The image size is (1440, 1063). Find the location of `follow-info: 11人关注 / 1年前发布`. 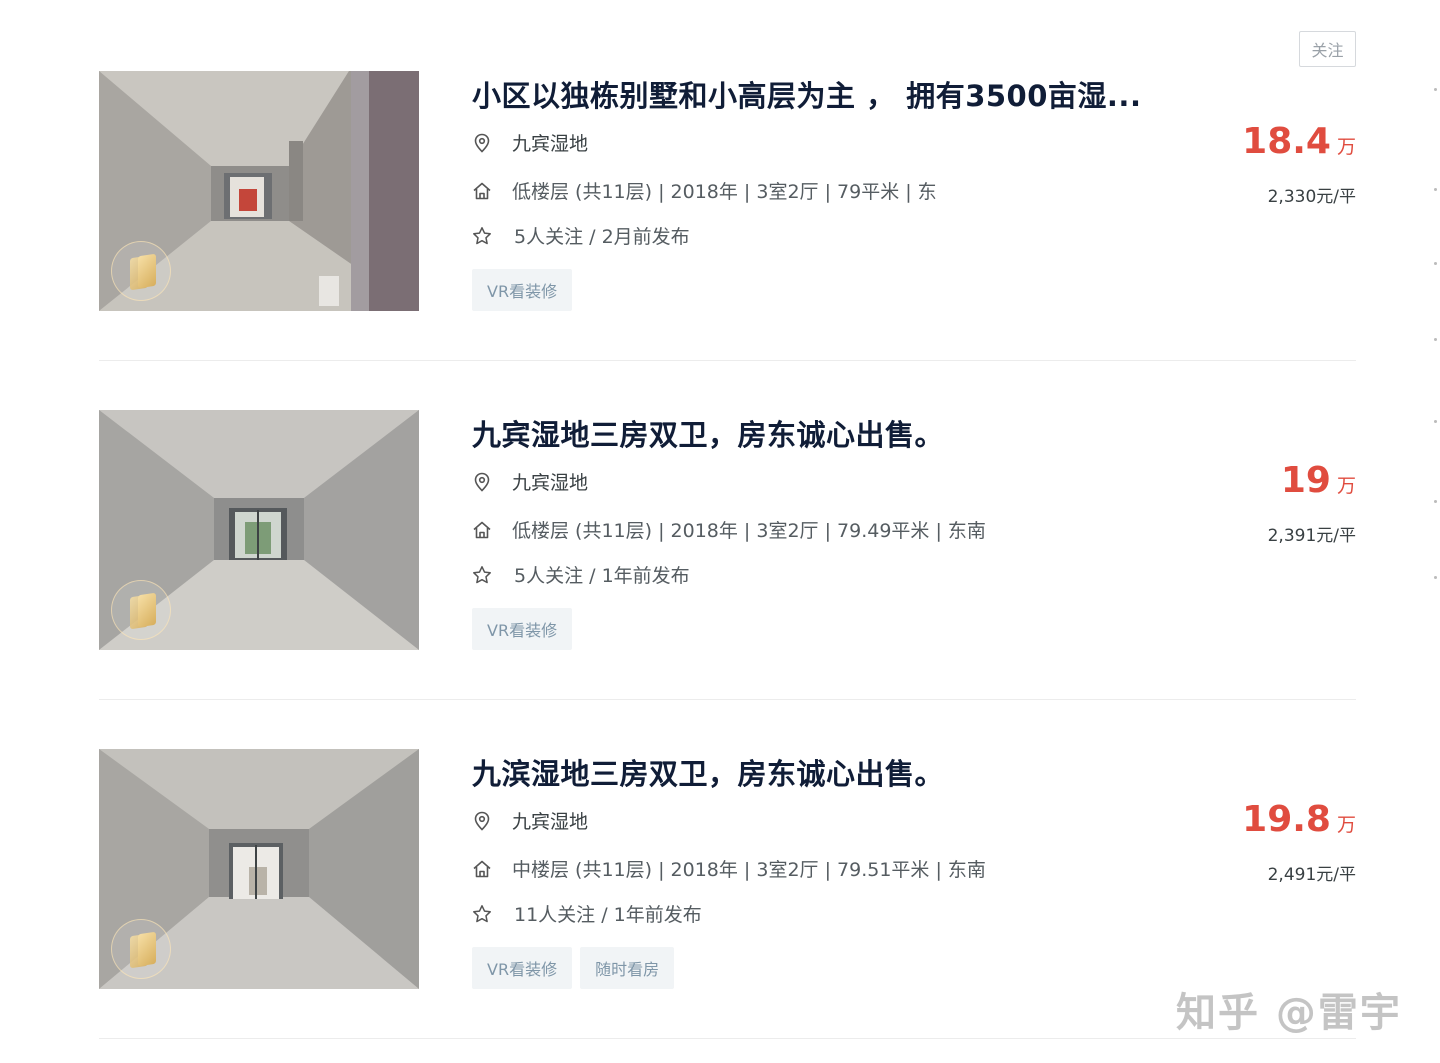

follow-info: 11人关注 / 1年前发布 is located at coordinates (608, 915).